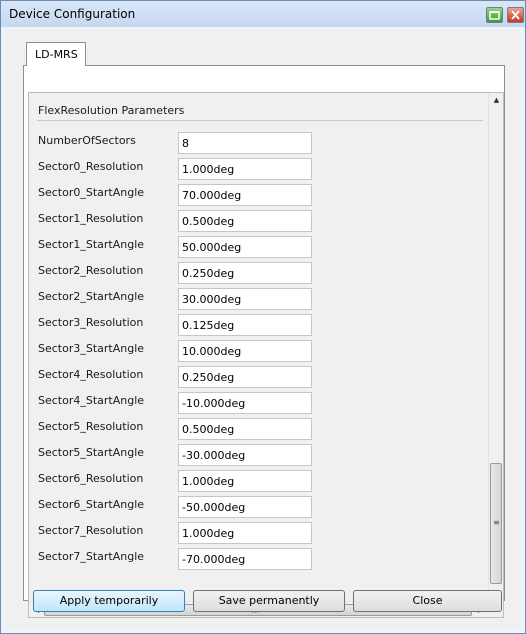 The image size is (526, 634). I want to click on param-input: -30.000deg, so click(245, 455).